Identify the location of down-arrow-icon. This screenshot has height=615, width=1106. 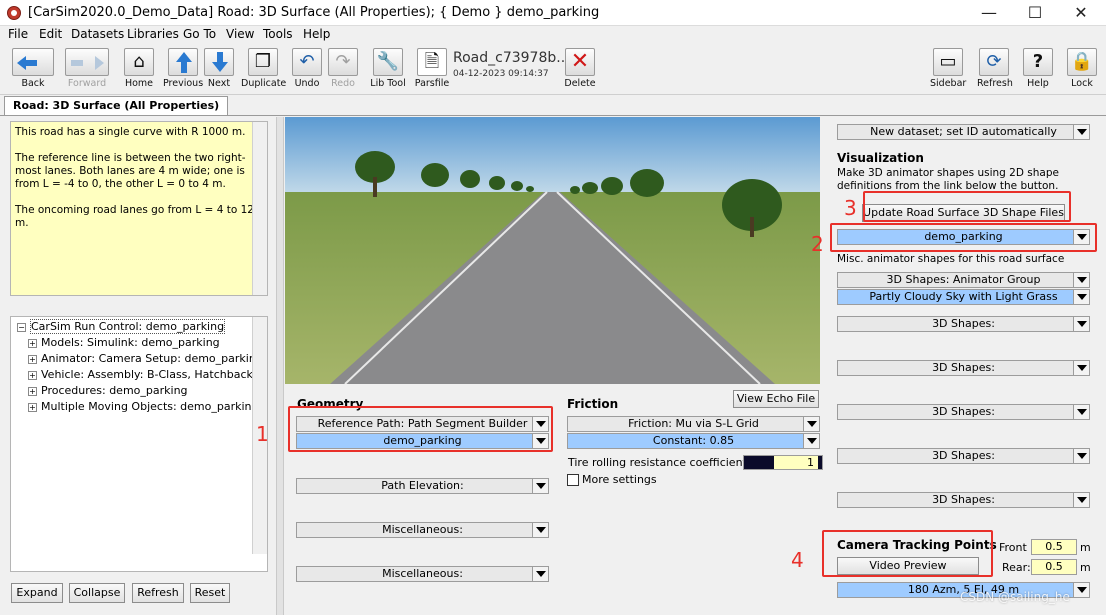
(219, 62).